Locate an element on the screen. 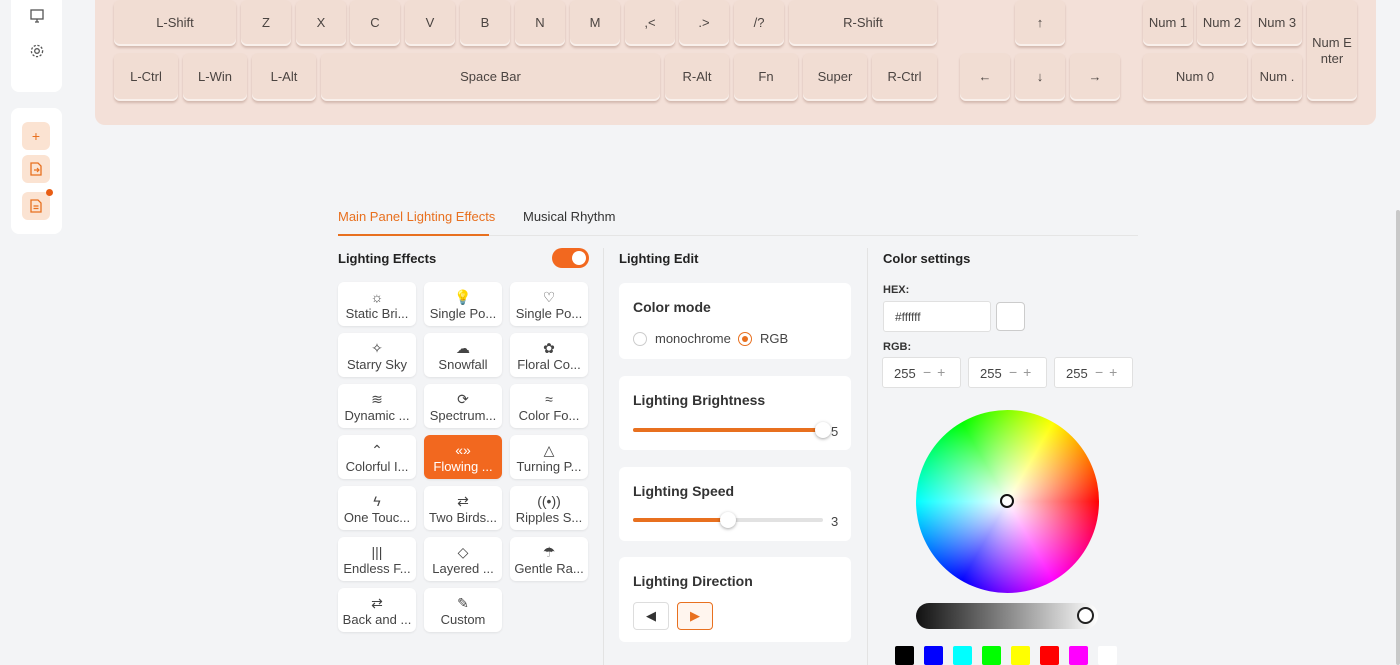 The width and height of the screenshot is (1400, 665). key-arrow-right: → is located at coordinates (1095, 77).